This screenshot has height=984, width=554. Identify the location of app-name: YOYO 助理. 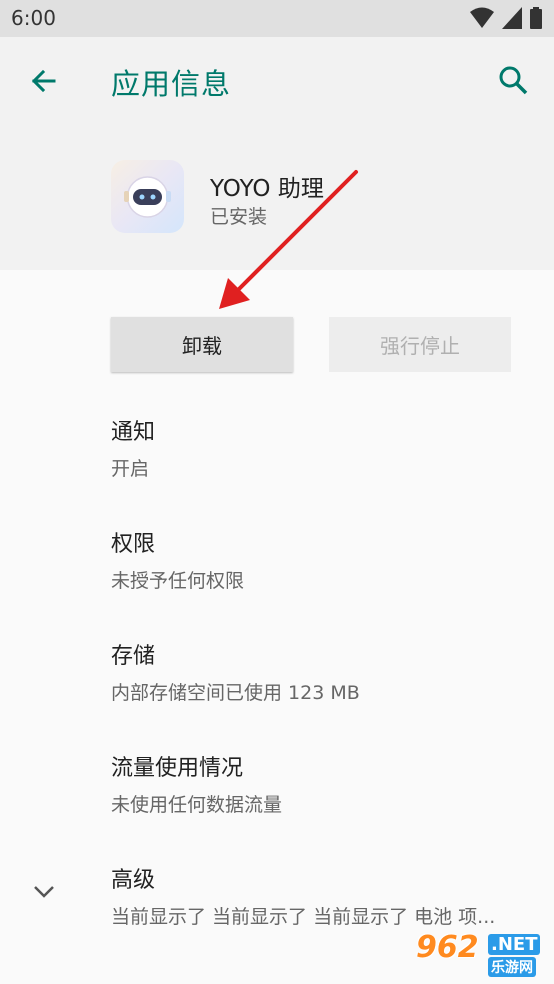
(267, 189).